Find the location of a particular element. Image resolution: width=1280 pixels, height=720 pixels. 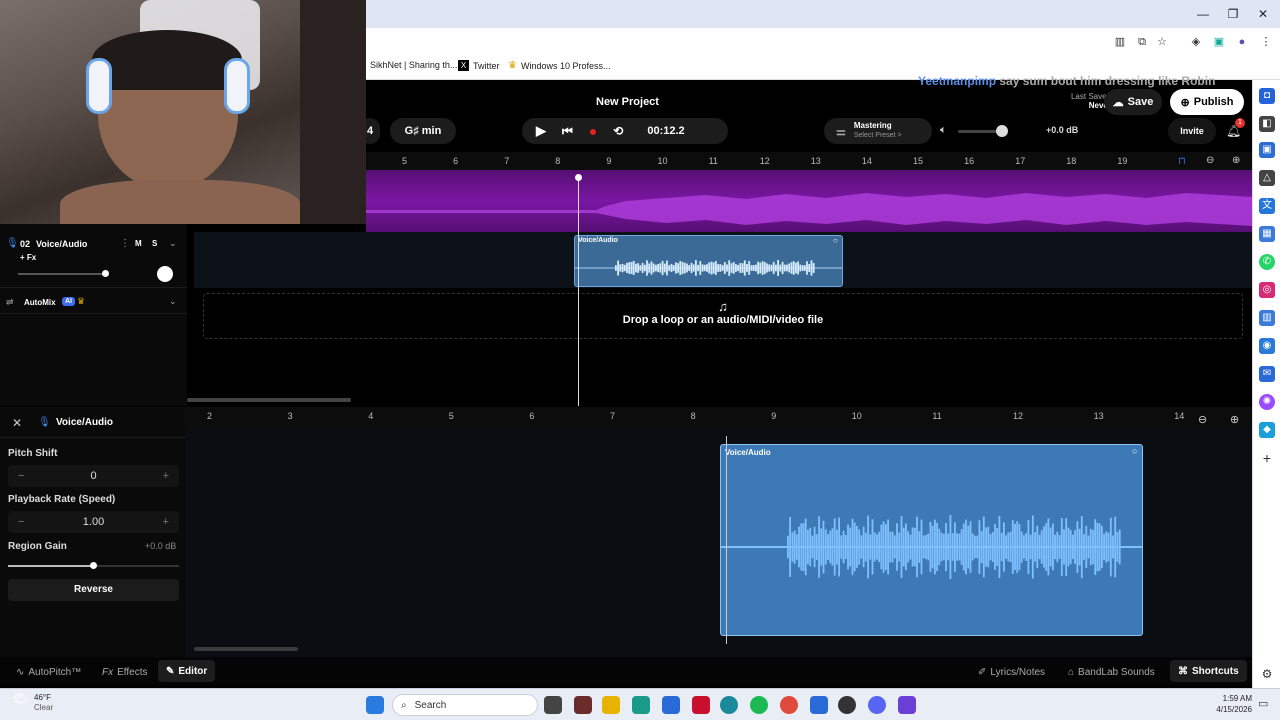

volume-handle is located at coordinates (105, 273).